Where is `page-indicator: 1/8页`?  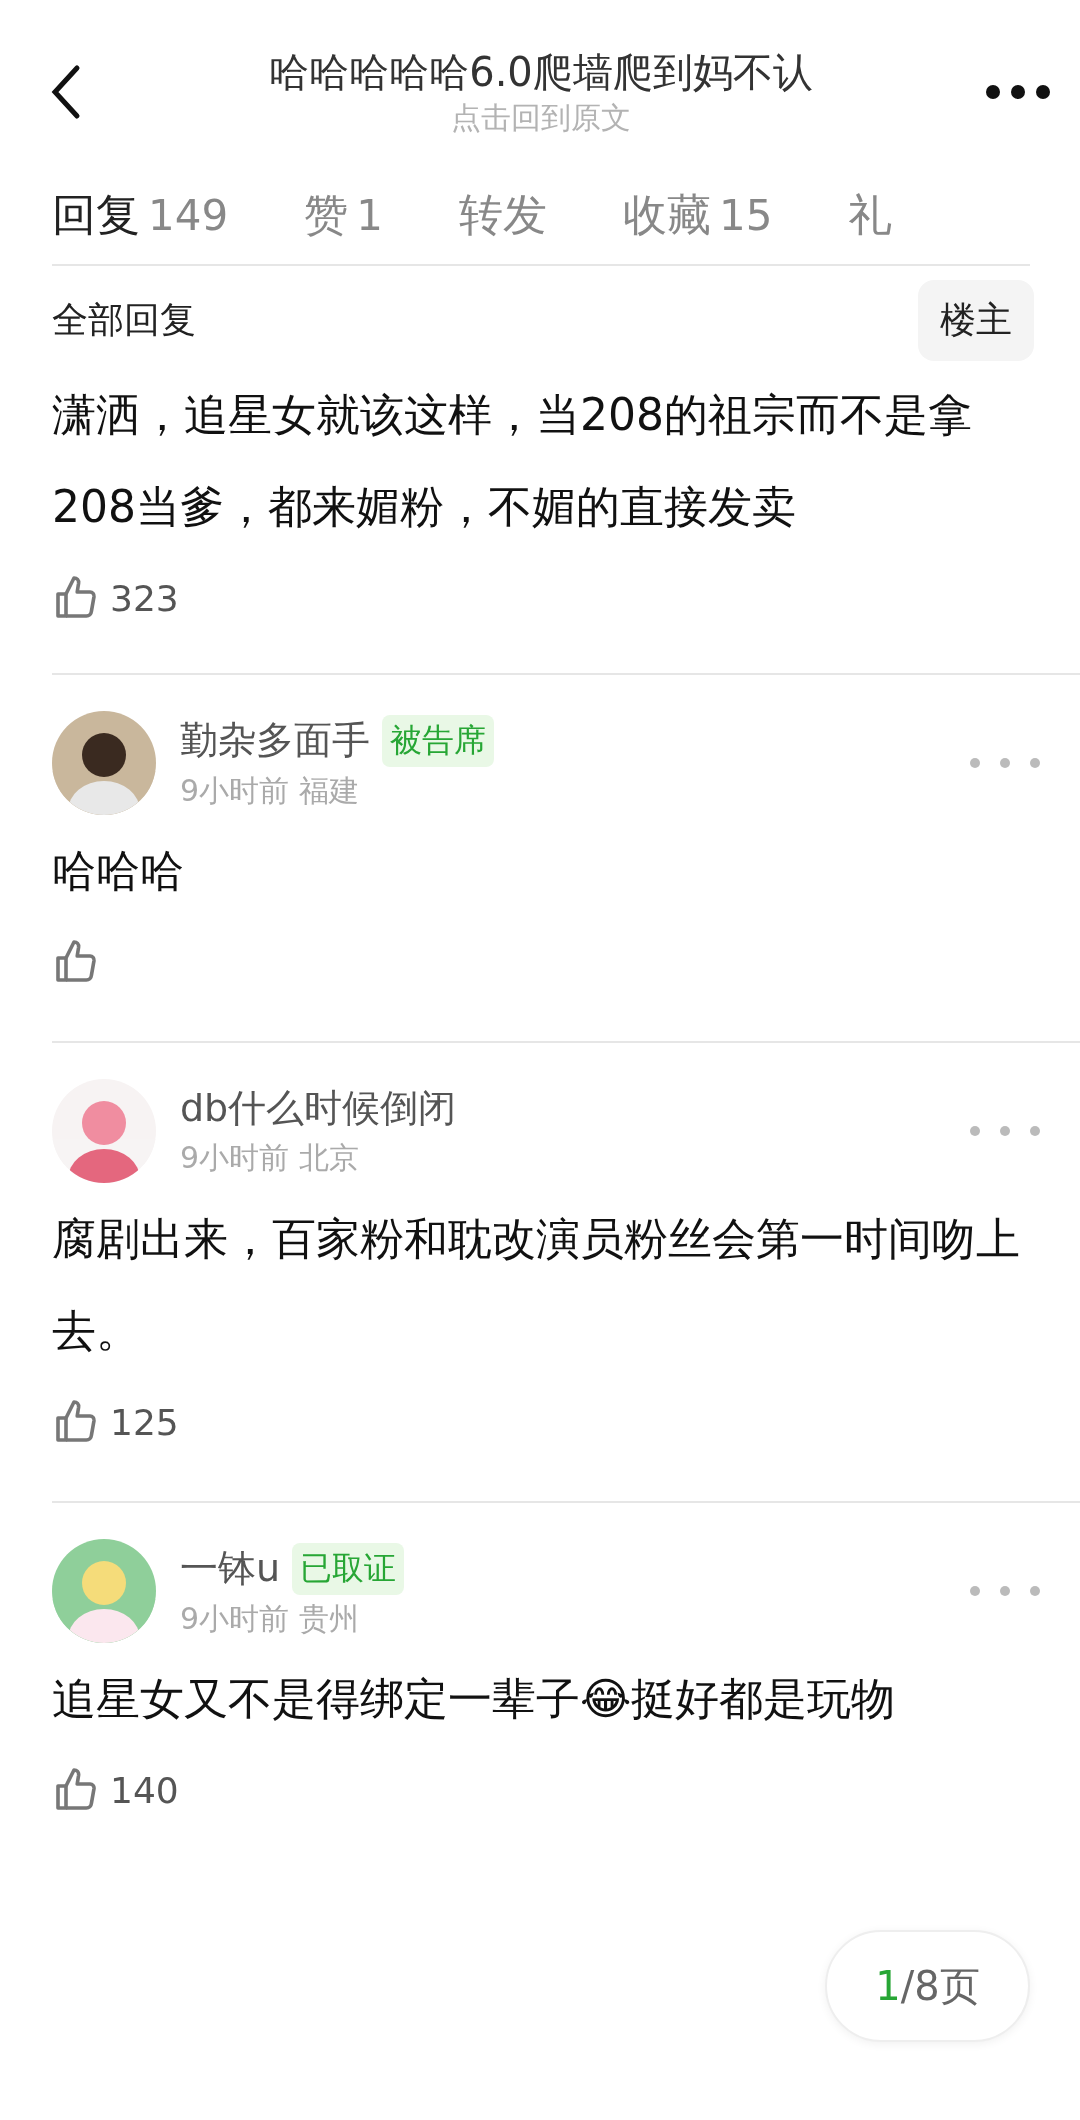 page-indicator: 1/8页 is located at coordinates (927, 1986).